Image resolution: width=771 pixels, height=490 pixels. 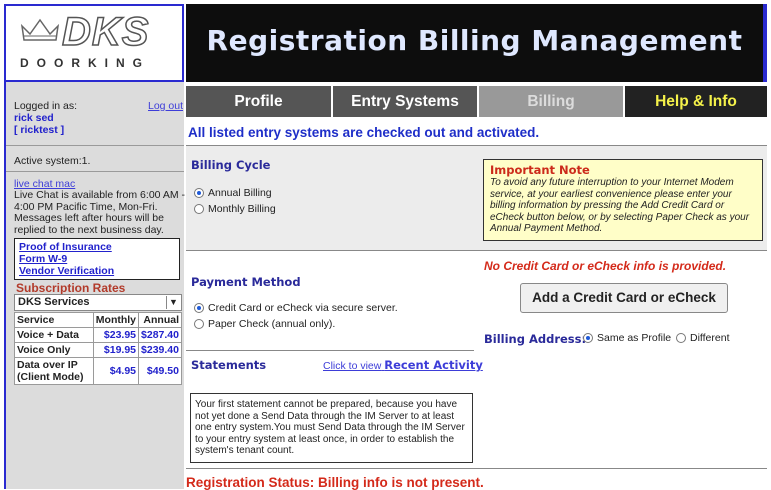 I want to click on tab-entry-systems: Entry Systems, so click(x=406, y=101).